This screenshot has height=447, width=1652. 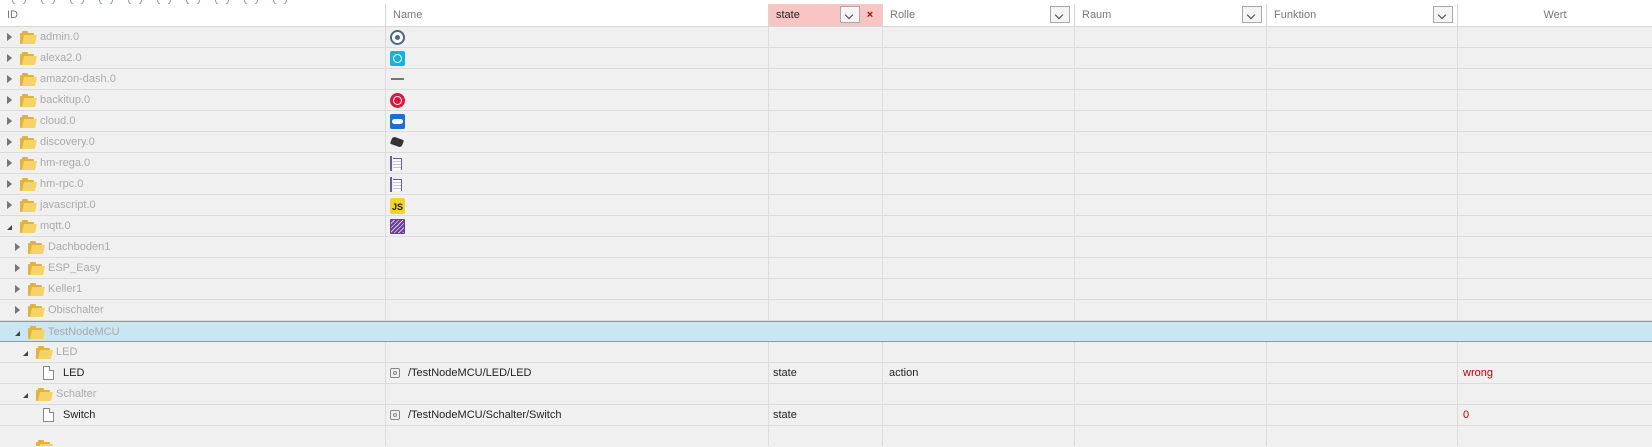 What do you see at coordinates (1171, 15) in the screenshot?
I see `header-raum: Raum` at bounding box center [1171, 15].